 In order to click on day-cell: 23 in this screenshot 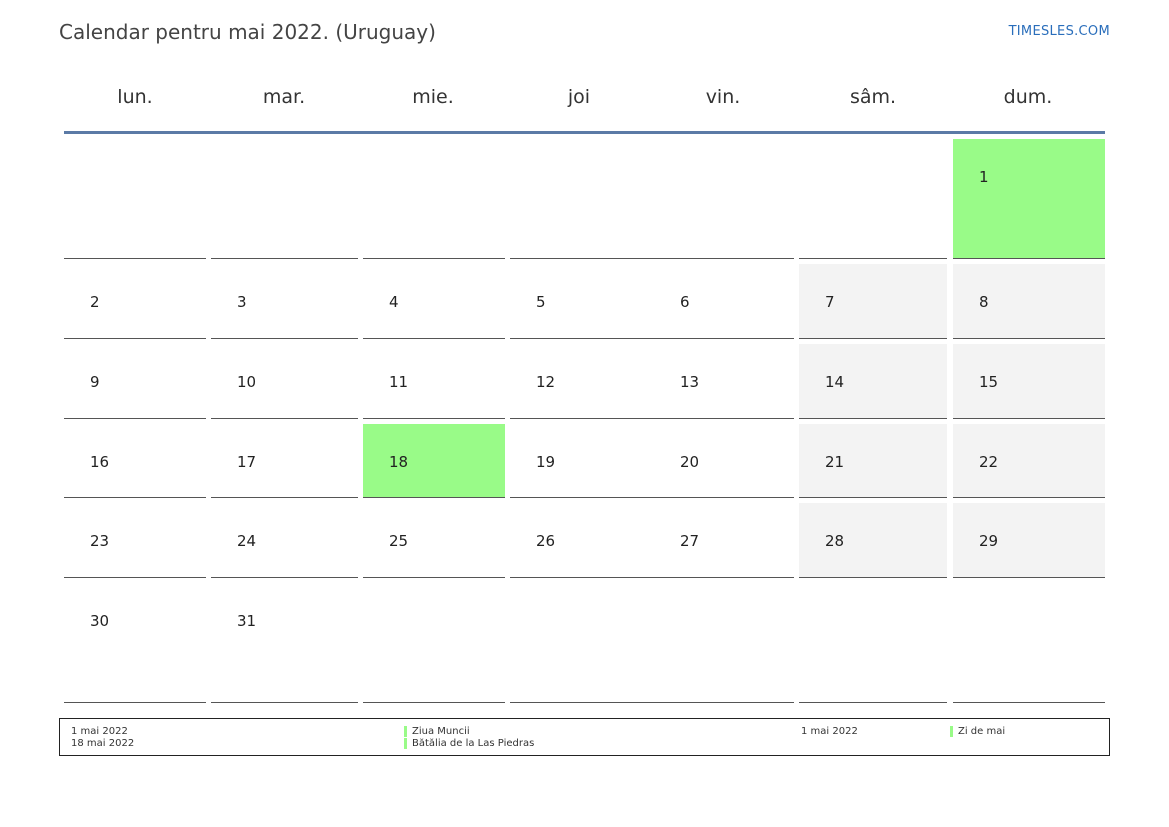, I will do `click(135, 540)`.